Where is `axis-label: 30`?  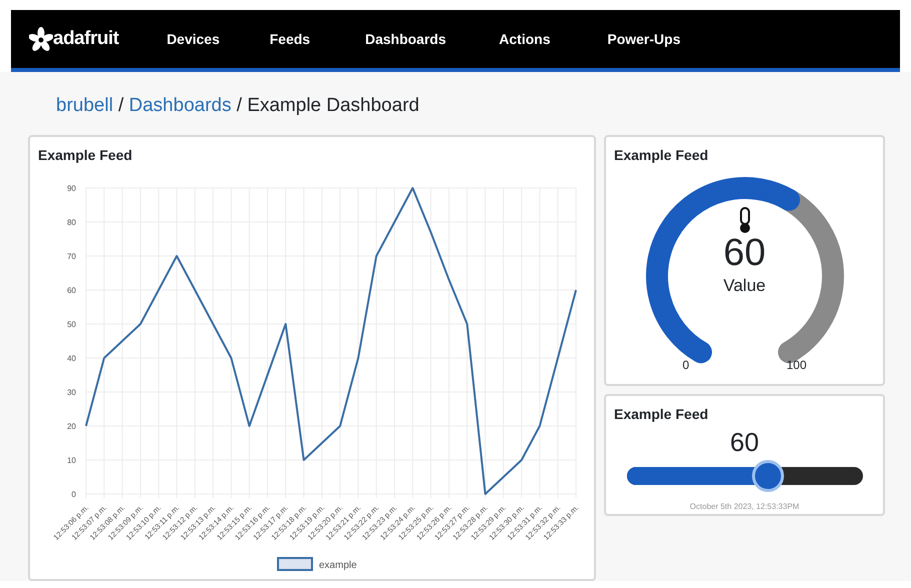 axis-label: 30 is located at coordinates (71, 392).